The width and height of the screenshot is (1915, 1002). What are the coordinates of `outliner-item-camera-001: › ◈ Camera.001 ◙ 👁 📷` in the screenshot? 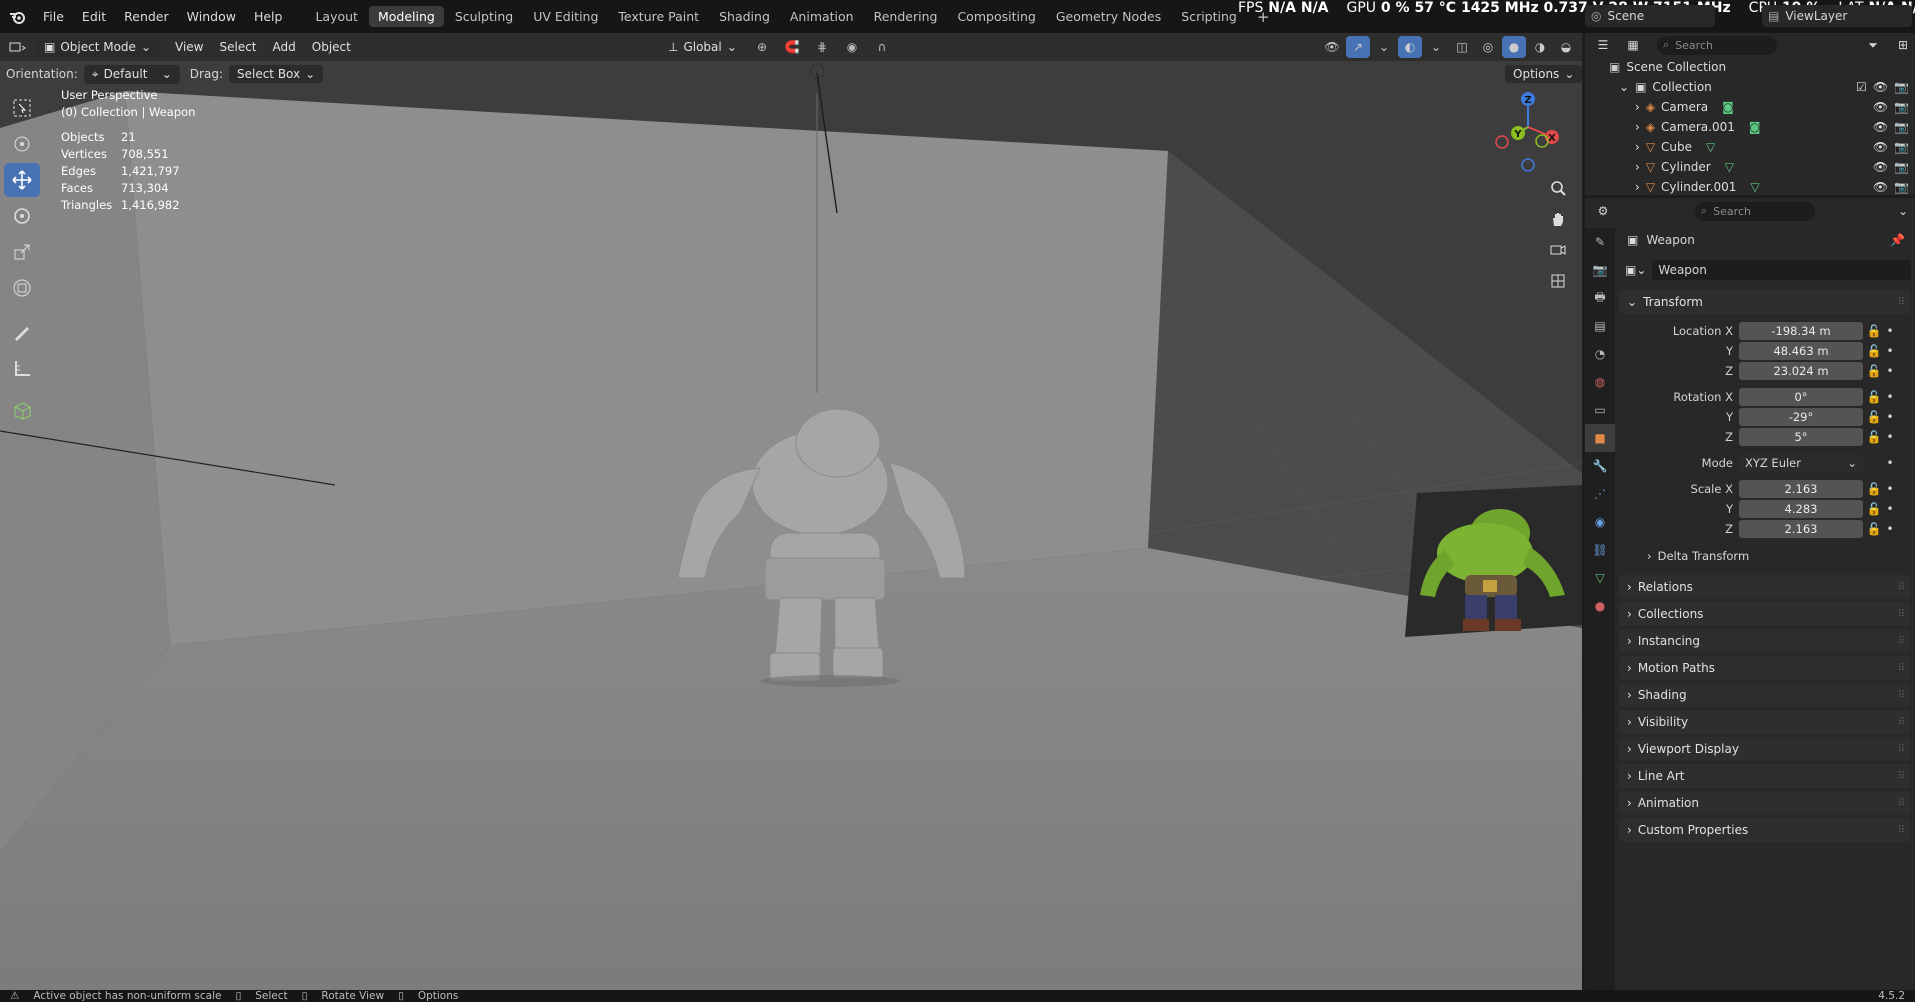 It's located at (1750, 127).